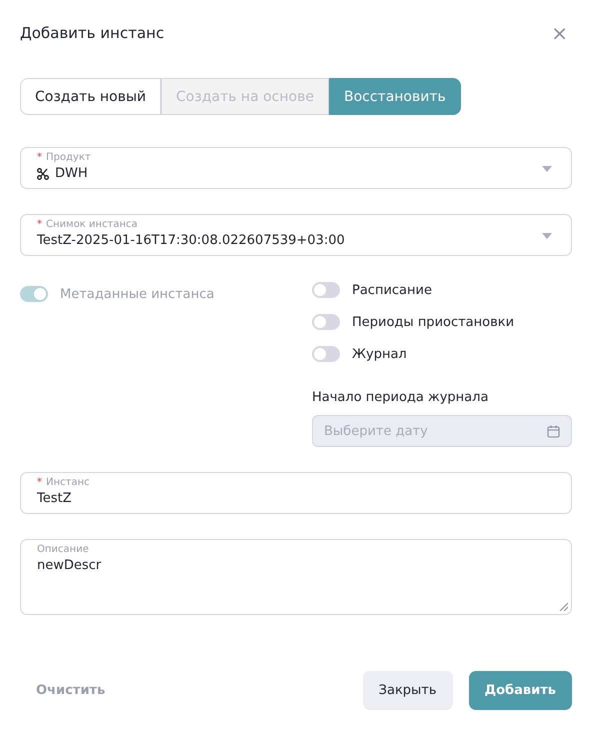  I want to click on toggle-label: Журнал, so click(379, 354).